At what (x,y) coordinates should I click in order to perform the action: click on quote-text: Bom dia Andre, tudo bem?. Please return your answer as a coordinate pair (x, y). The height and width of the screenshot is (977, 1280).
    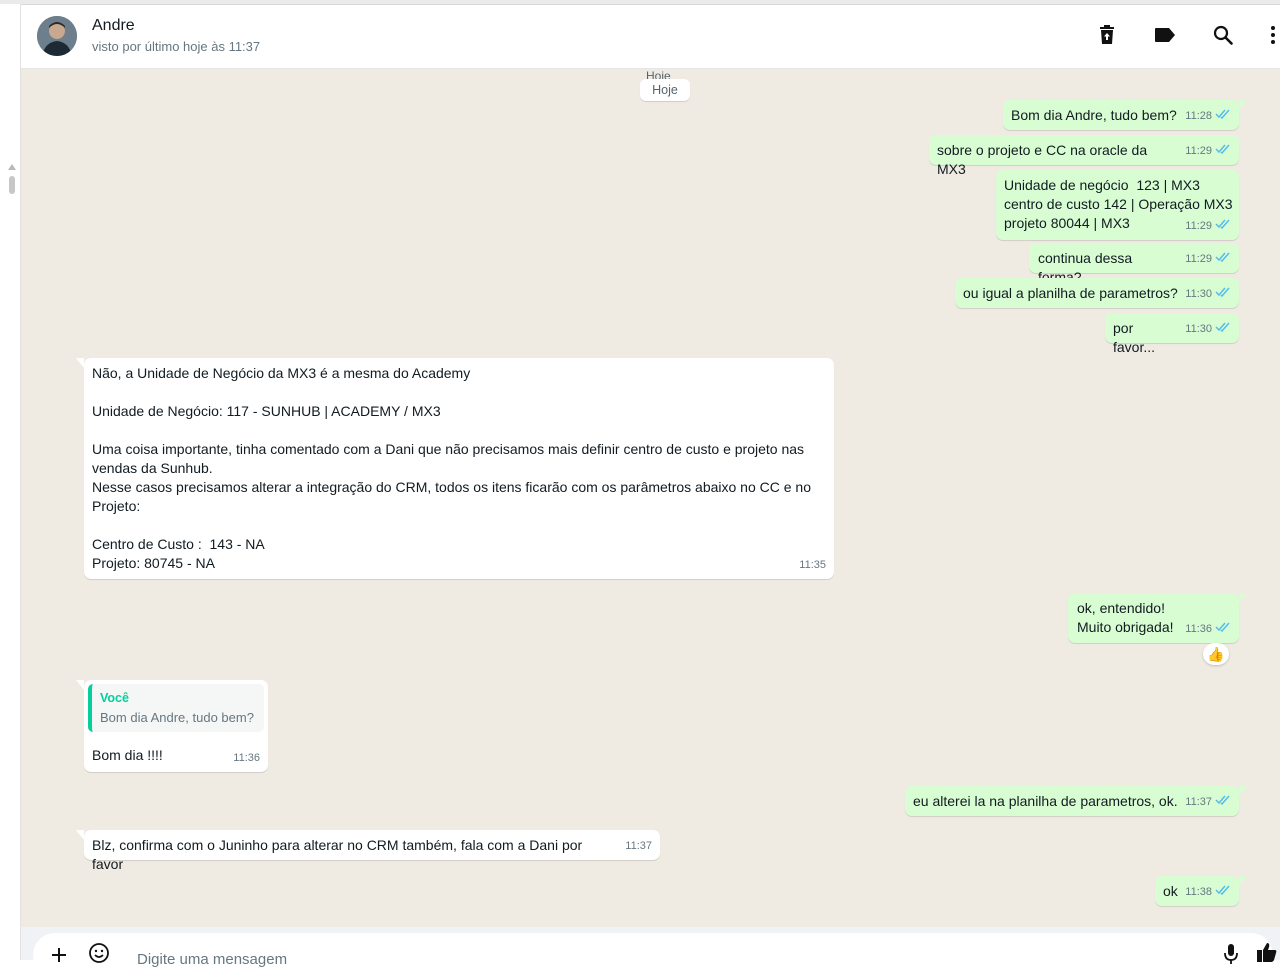
    Looking at the image, I should click on (177, 717).